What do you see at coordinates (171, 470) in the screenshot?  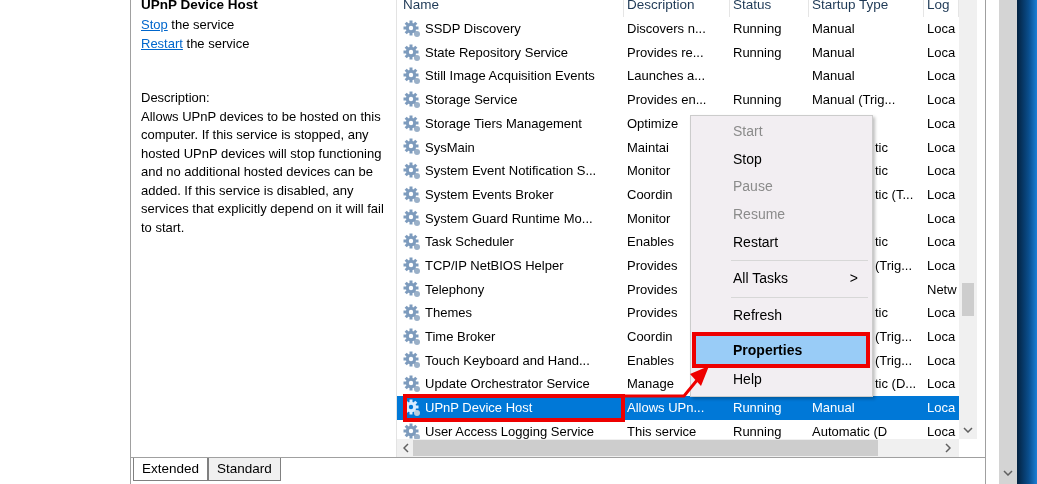 I see `tab: Extended` at bounding box center [171, 470].